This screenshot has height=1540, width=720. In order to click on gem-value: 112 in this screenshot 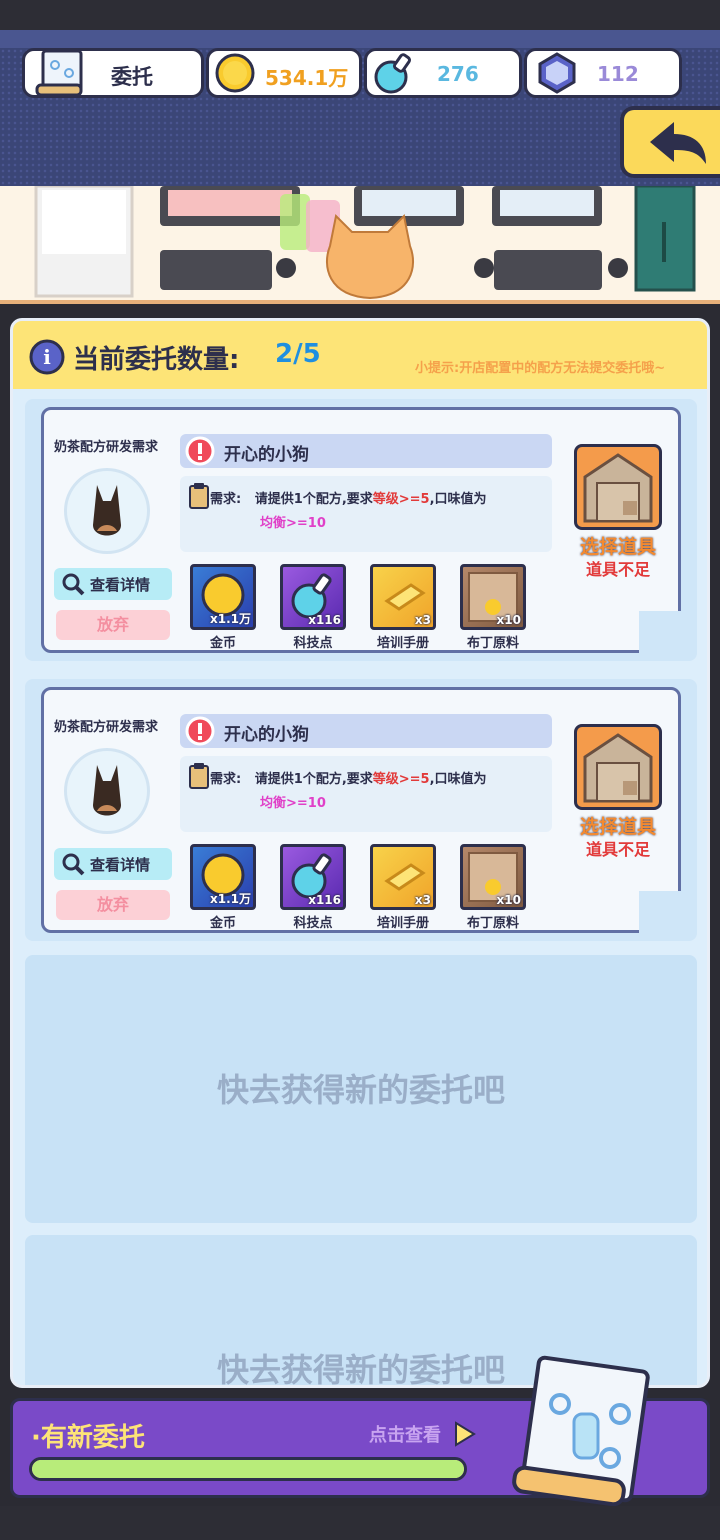, I will do `click(618, 74)`.